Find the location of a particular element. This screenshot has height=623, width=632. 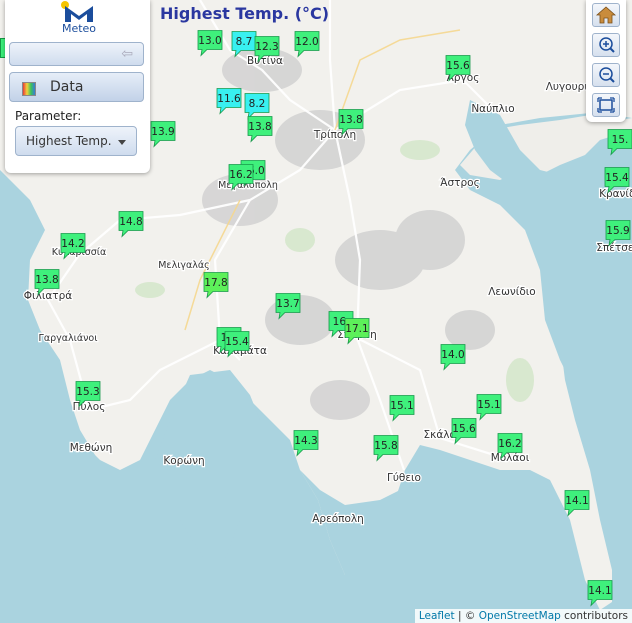

station-value: 11.6 is located at coordinates (229, 99).